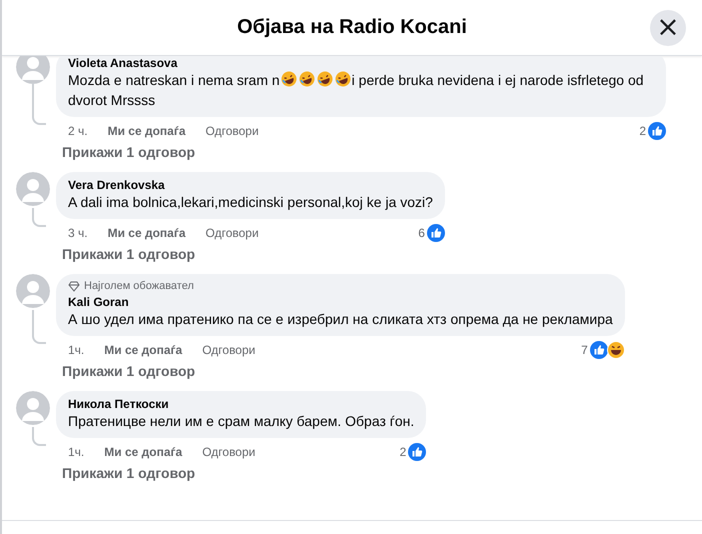 The height and width of the screenshot is (534, 702). What do you see at coordinates (241, 421) in the screenshot?
I see `comment-text: Пратеницве нели им е срам малку барем. Образ ѓон.` at bounding box center [241, 421].